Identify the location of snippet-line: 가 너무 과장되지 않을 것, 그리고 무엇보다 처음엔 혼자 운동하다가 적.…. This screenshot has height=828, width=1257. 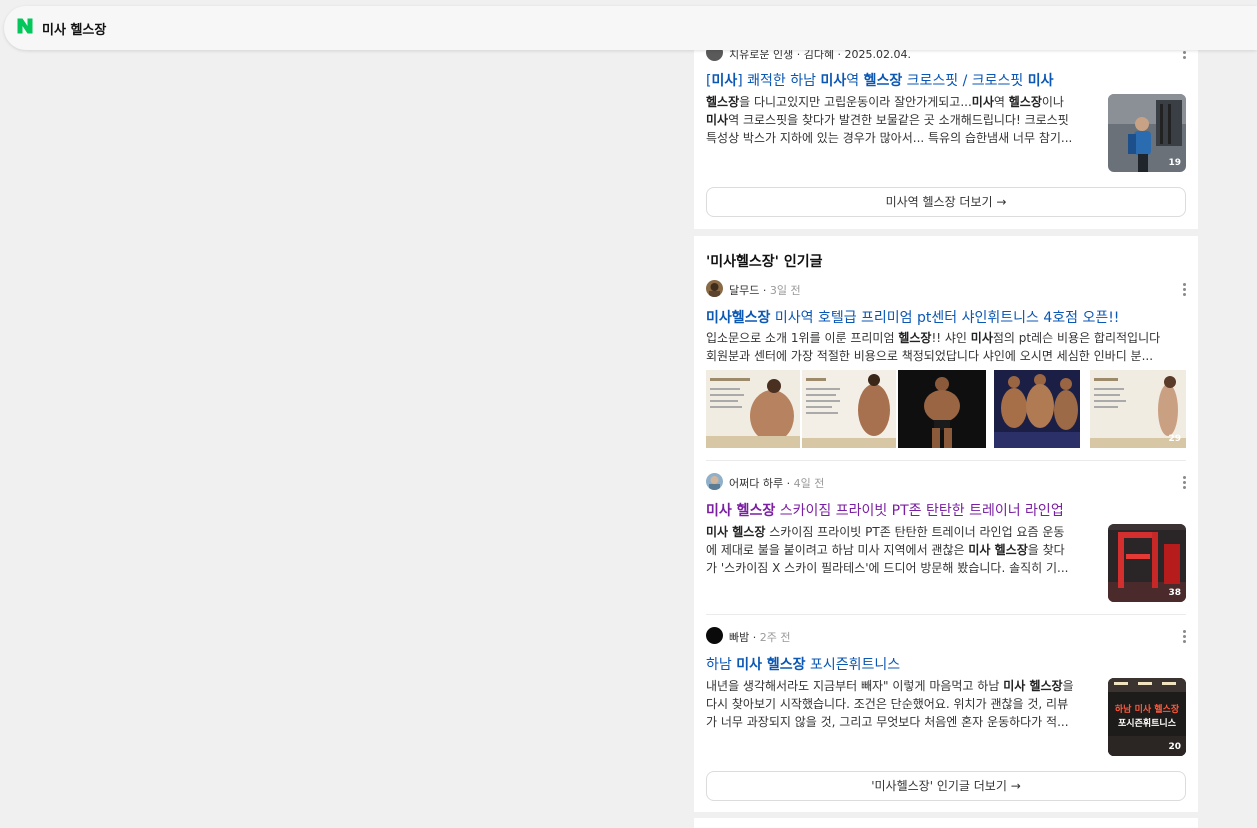
(900, 722).